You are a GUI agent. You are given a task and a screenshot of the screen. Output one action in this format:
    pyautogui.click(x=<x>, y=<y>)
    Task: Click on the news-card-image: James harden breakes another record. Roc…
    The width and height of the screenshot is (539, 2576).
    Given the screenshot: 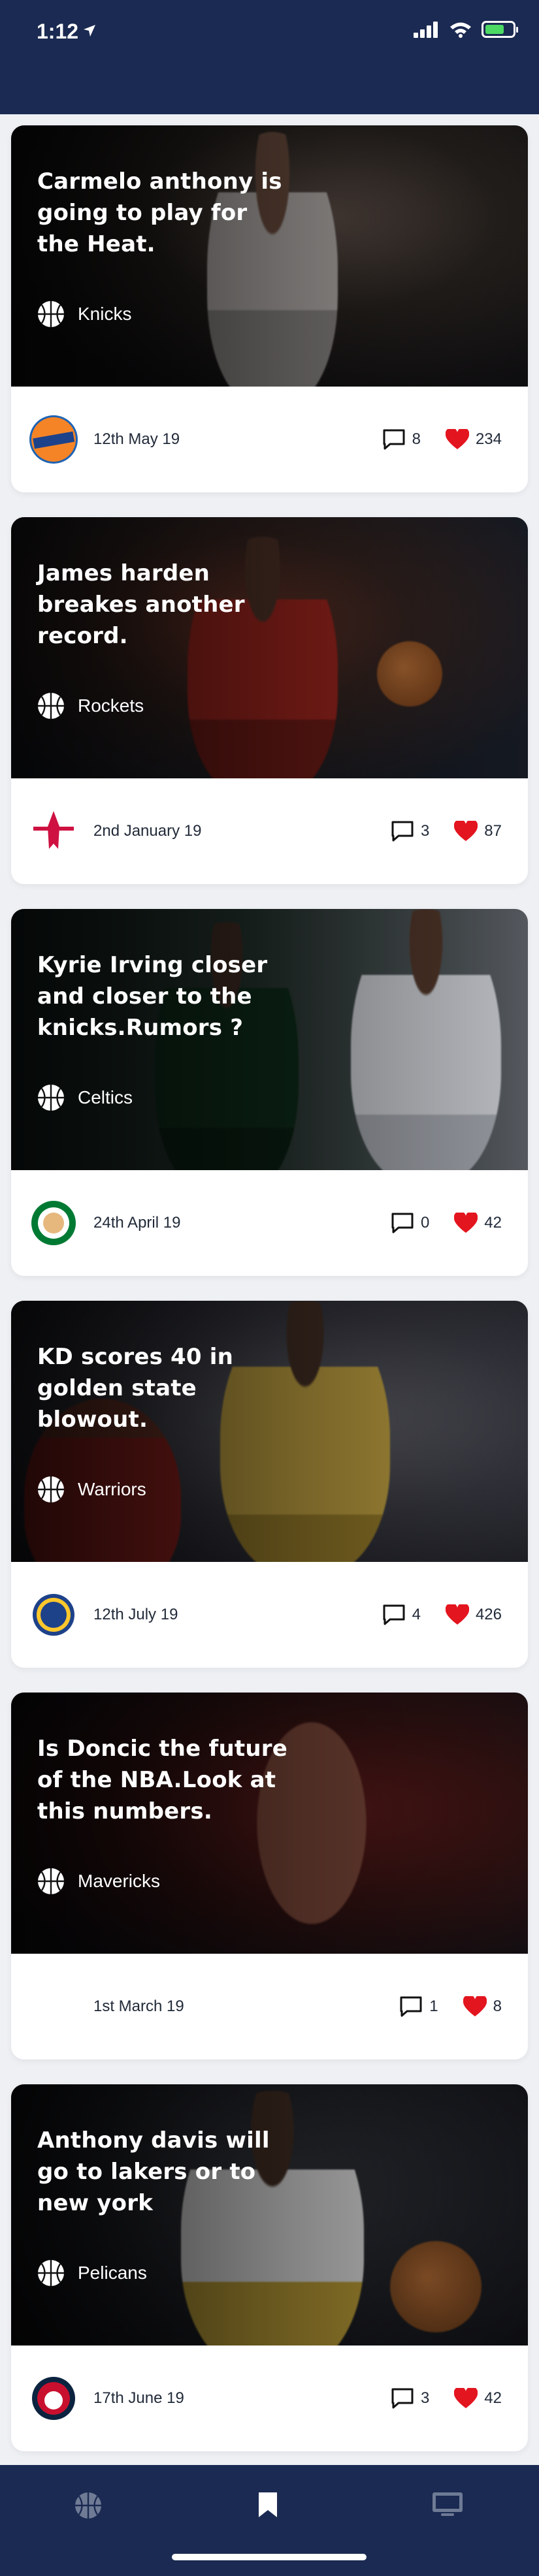 What is the action you would take?
    pyautogui.click(x=269, y=648)
    